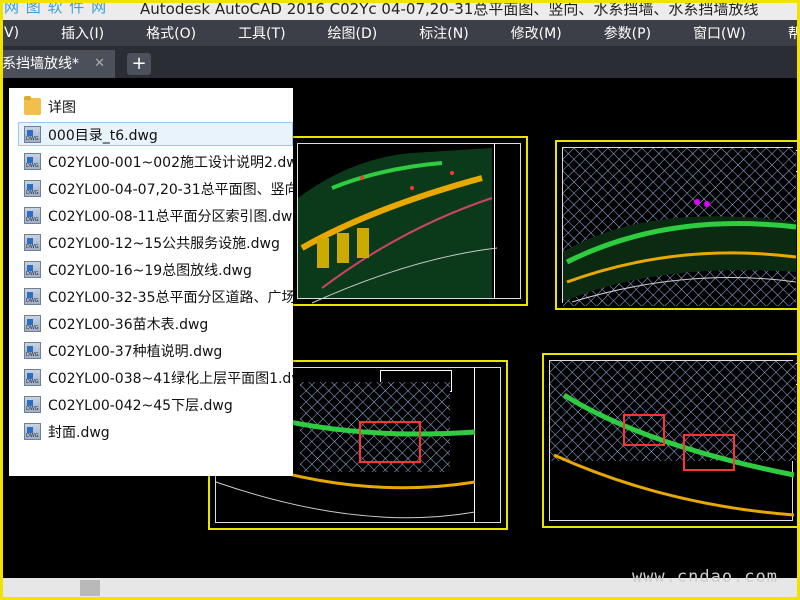 The width and height of the screenshot is (800, 600). I want to click on menu-draw: 绘图(D), so click(353, 33).